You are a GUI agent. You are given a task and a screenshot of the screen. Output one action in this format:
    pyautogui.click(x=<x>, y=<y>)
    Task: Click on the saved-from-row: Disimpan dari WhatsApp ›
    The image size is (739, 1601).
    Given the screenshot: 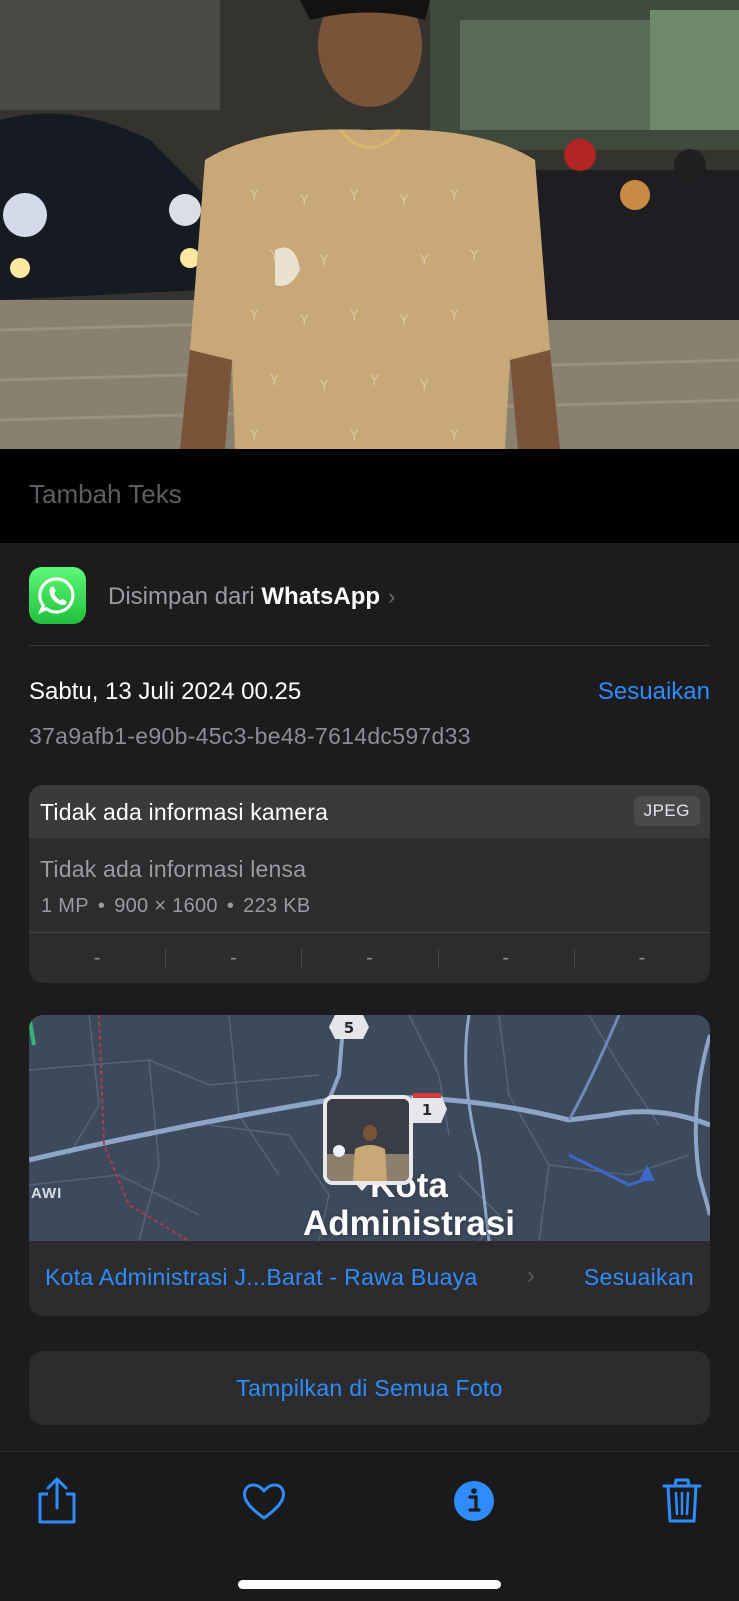 What is the action you would take?
    pyautogui.click(x=369, y=597)
    